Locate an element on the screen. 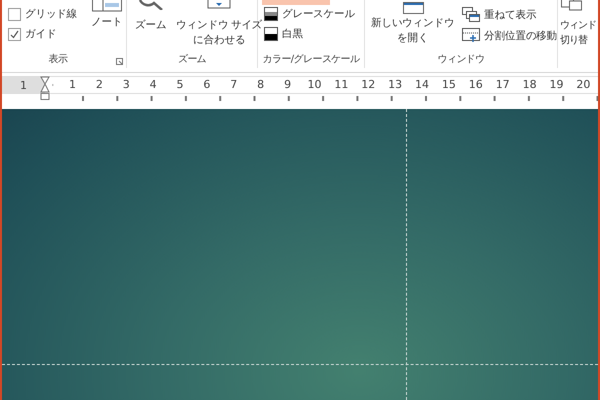 This screenshot has height=400, width=600. magnifier-icon is located at coordinates (151, 5).